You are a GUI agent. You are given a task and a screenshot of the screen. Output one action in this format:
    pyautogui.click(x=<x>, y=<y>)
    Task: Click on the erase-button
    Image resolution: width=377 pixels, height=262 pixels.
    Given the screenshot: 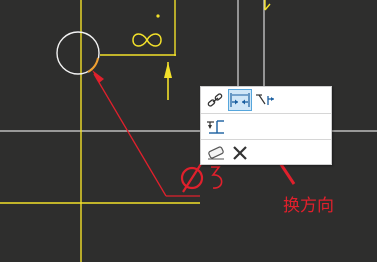 What is the action you would take?
    pyautogui.click(x=216, y=153)
    